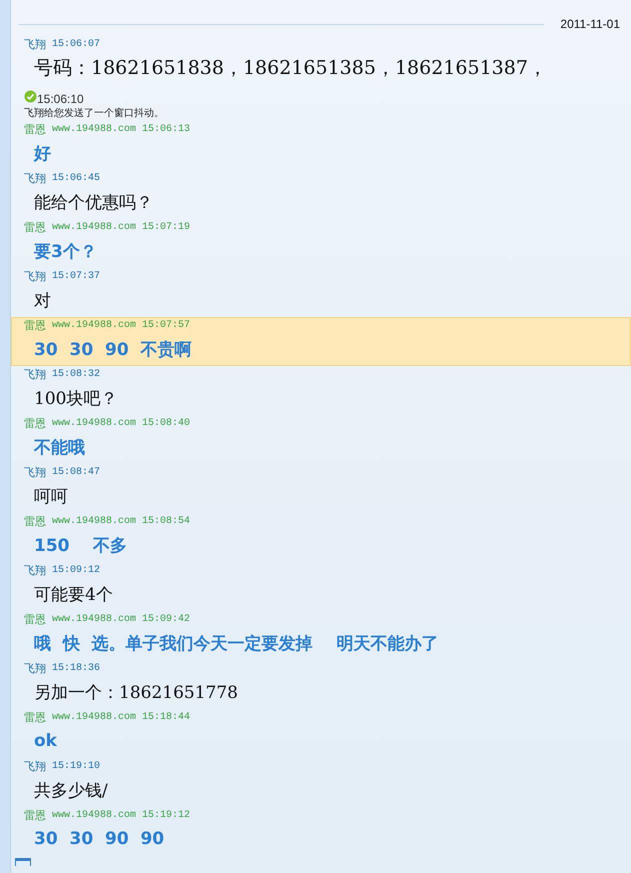  I want to click on message-time: 15:19:10, so click(76, 766).